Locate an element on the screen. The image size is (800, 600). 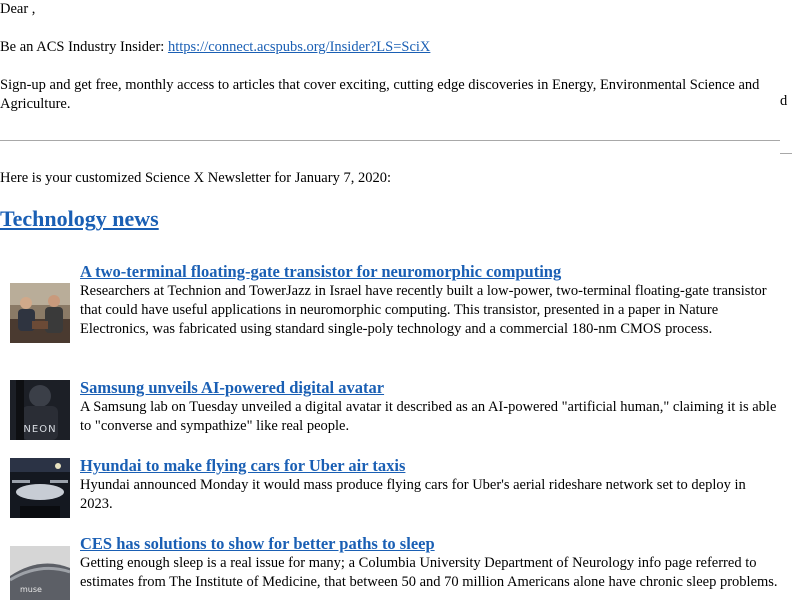
stray-divider is located at coordinates (786, 153).